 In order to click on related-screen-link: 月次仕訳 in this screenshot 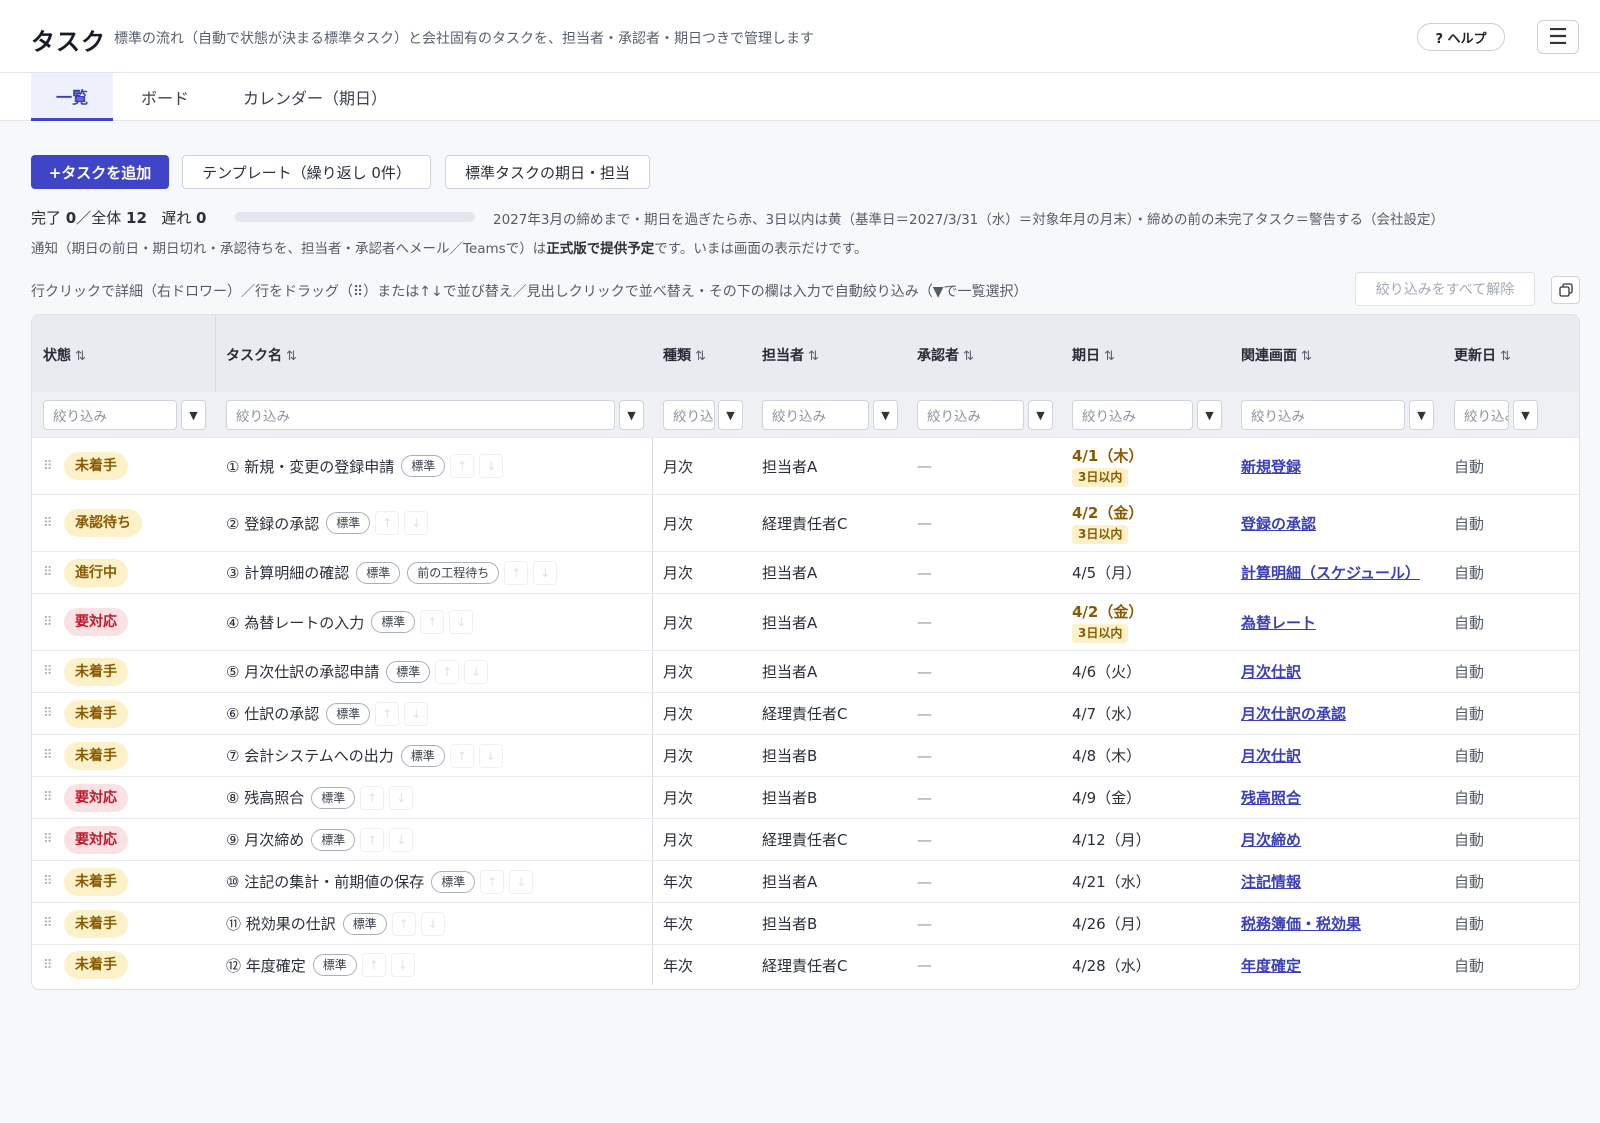, I will do `click(1271, 755)`.